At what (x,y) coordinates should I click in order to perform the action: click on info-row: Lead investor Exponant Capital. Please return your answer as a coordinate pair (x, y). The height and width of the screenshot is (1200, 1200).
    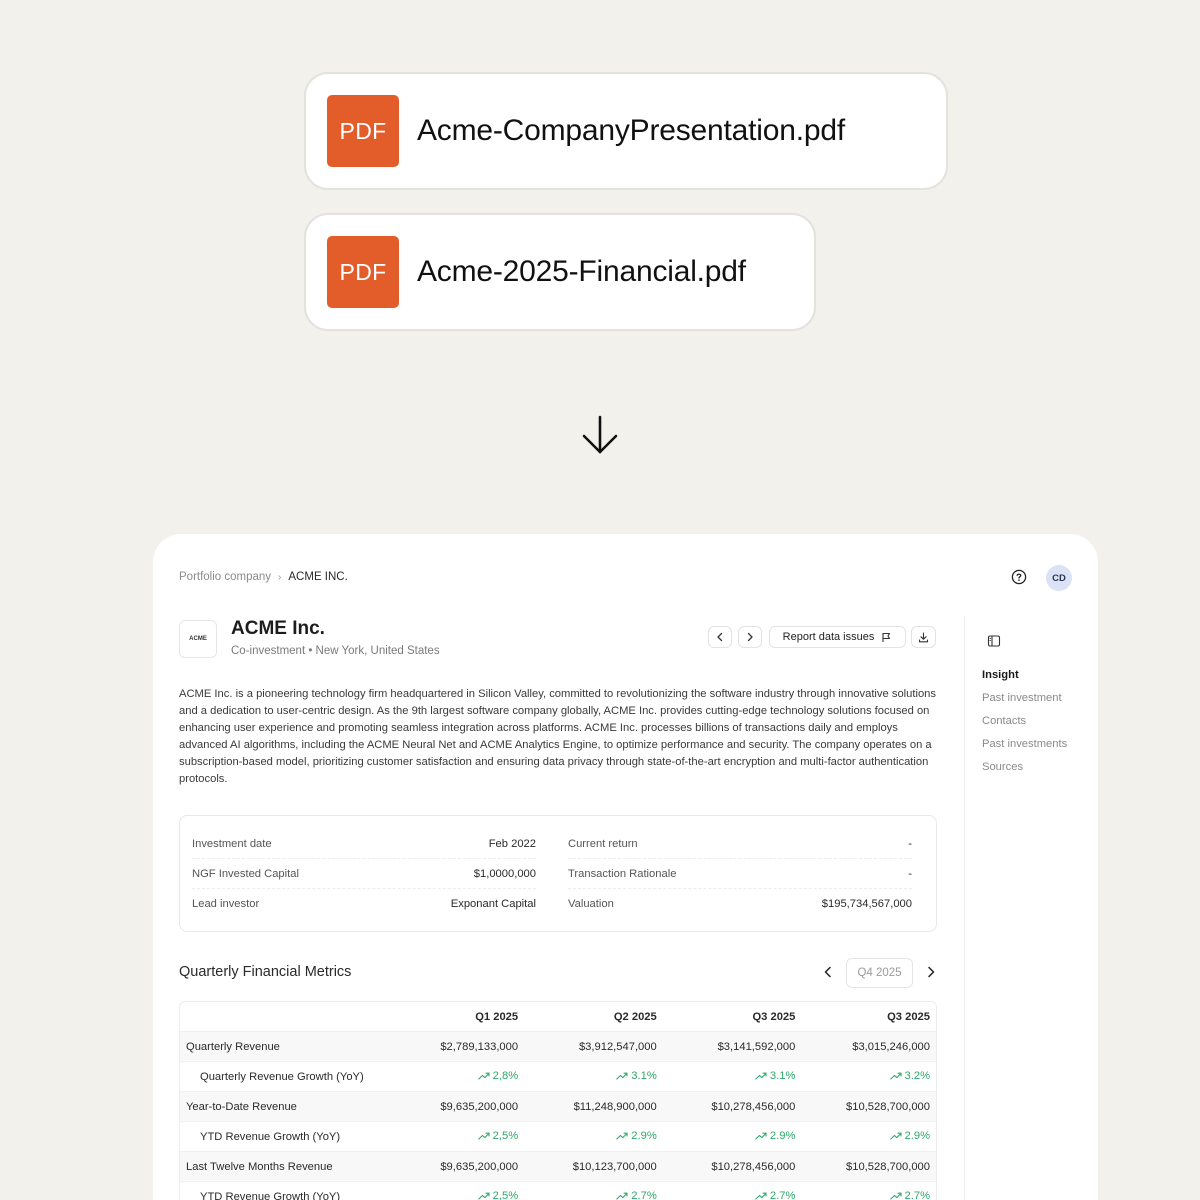
    Looking at the image, I should click on (364, 904).